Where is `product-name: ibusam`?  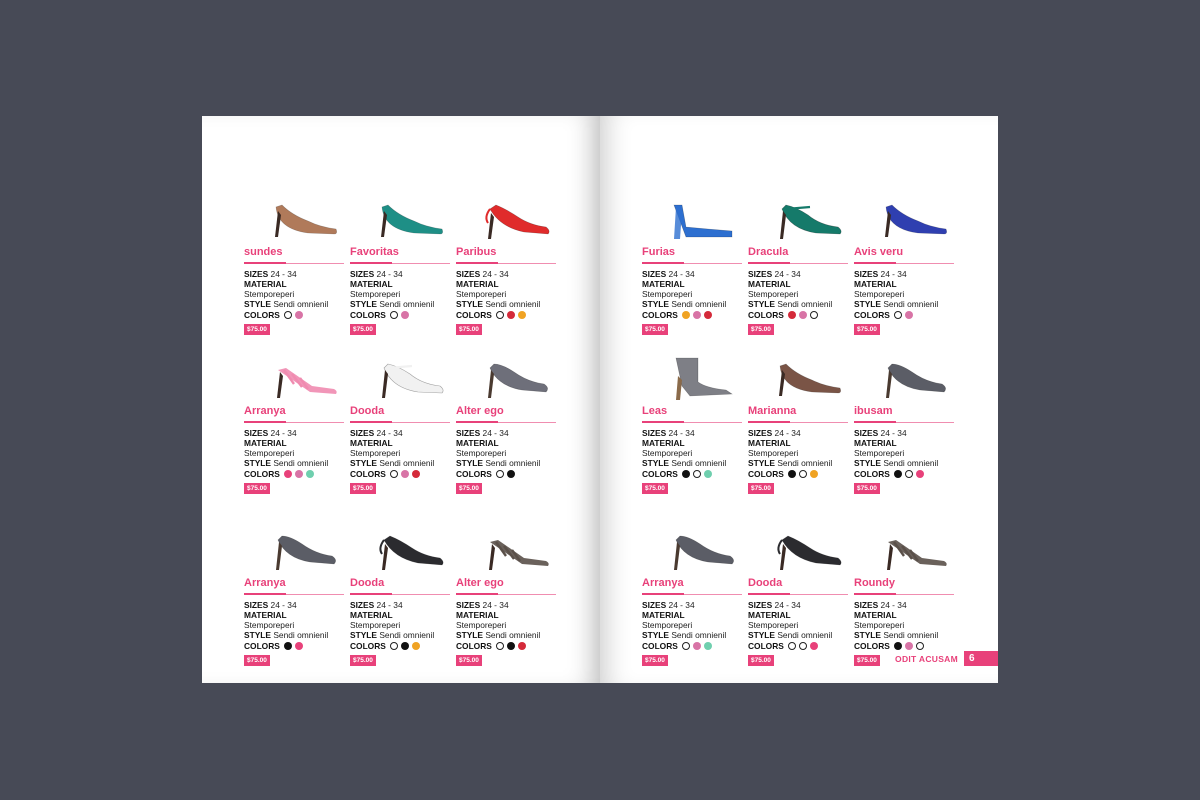 product-name: ibusam is located at coordinates (873, 411).